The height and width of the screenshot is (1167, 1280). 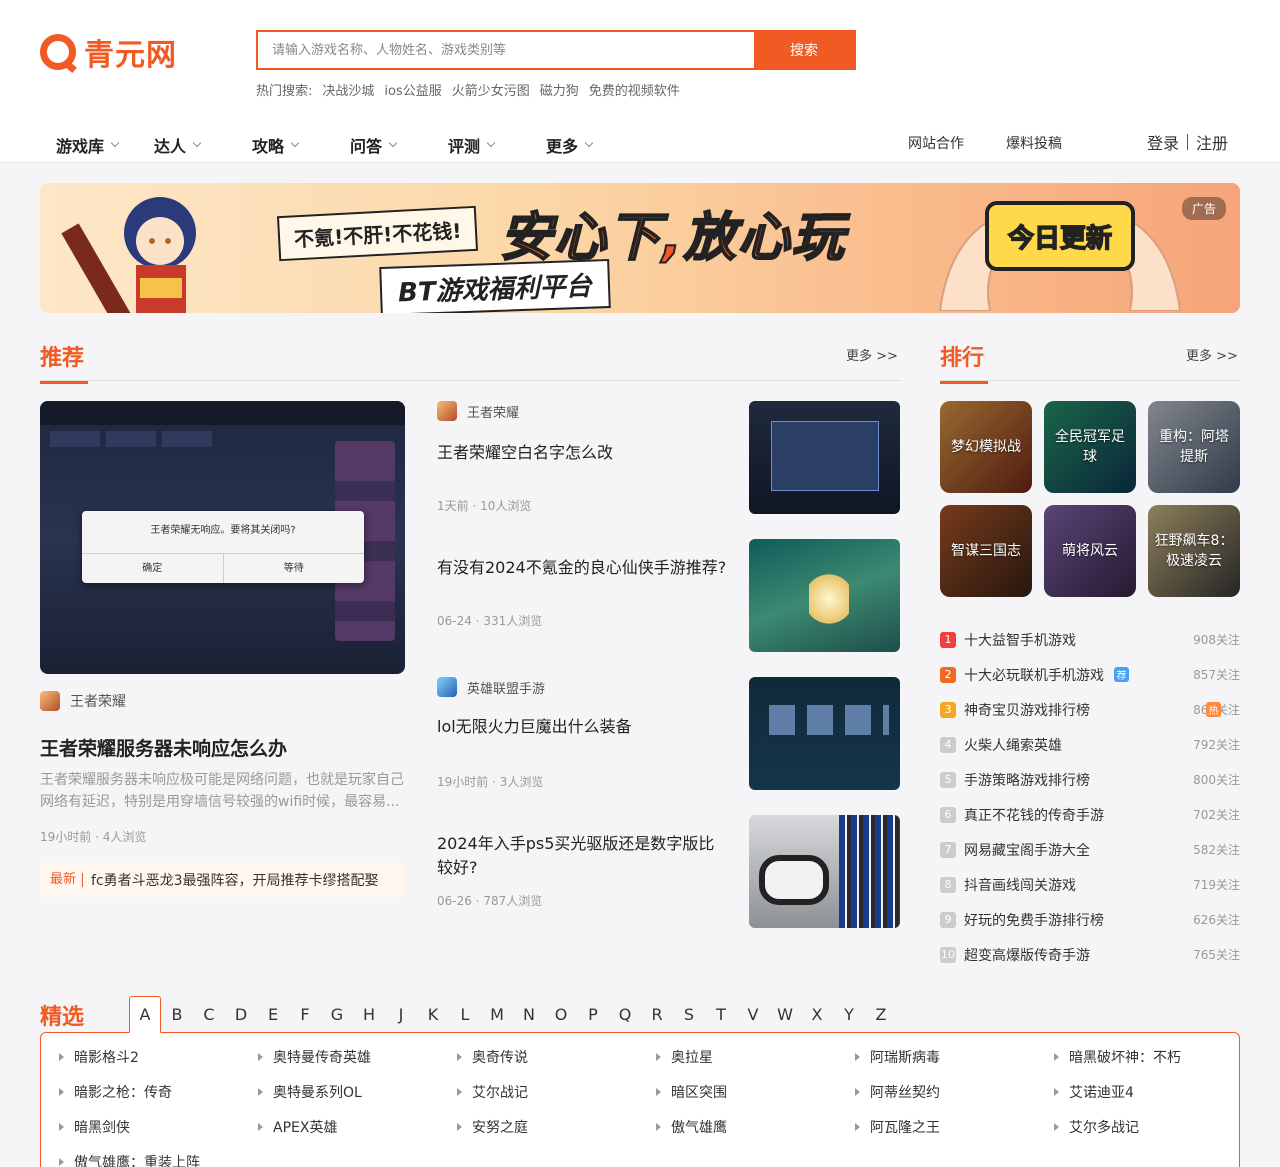 What do you see at coordinates (1027, 780) in the screenshot?
I see `rank-name: 手游策略游戏排行榜` at bounding box center [1027, 780].